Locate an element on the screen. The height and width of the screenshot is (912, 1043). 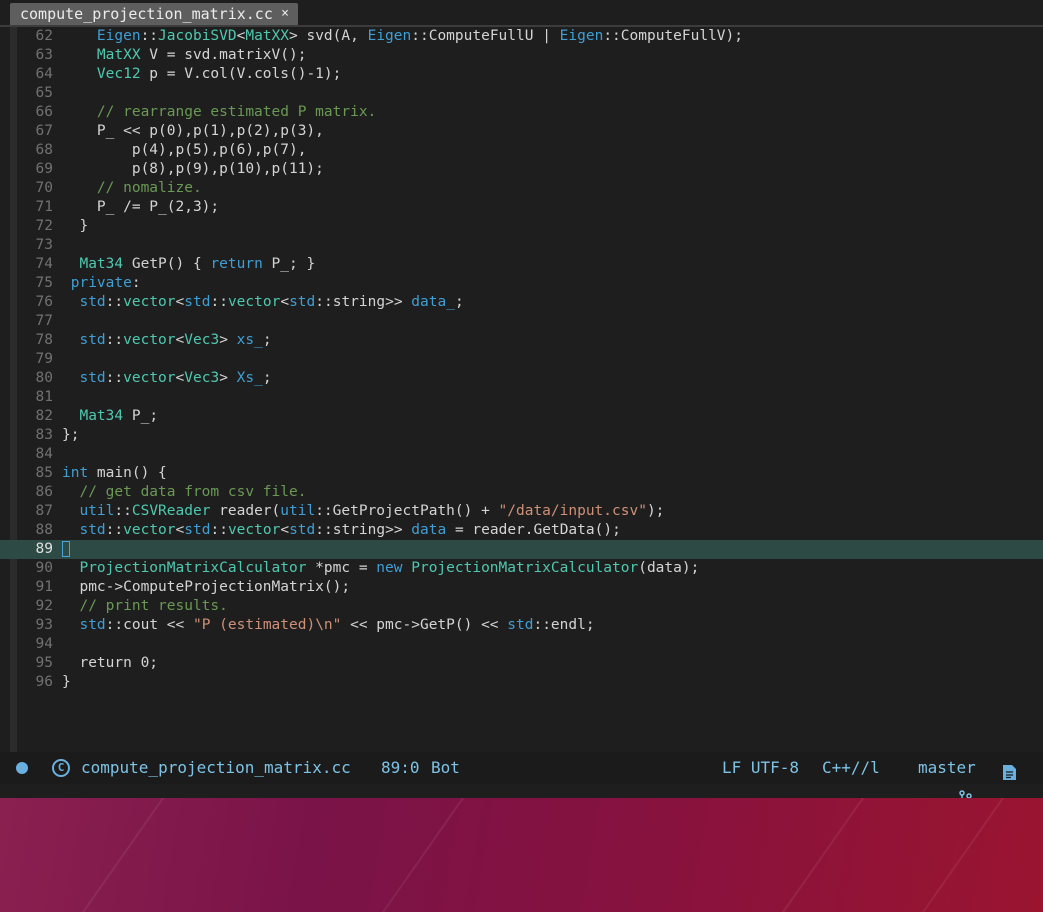
line-number: 75 is located at coordinates (44, 283).